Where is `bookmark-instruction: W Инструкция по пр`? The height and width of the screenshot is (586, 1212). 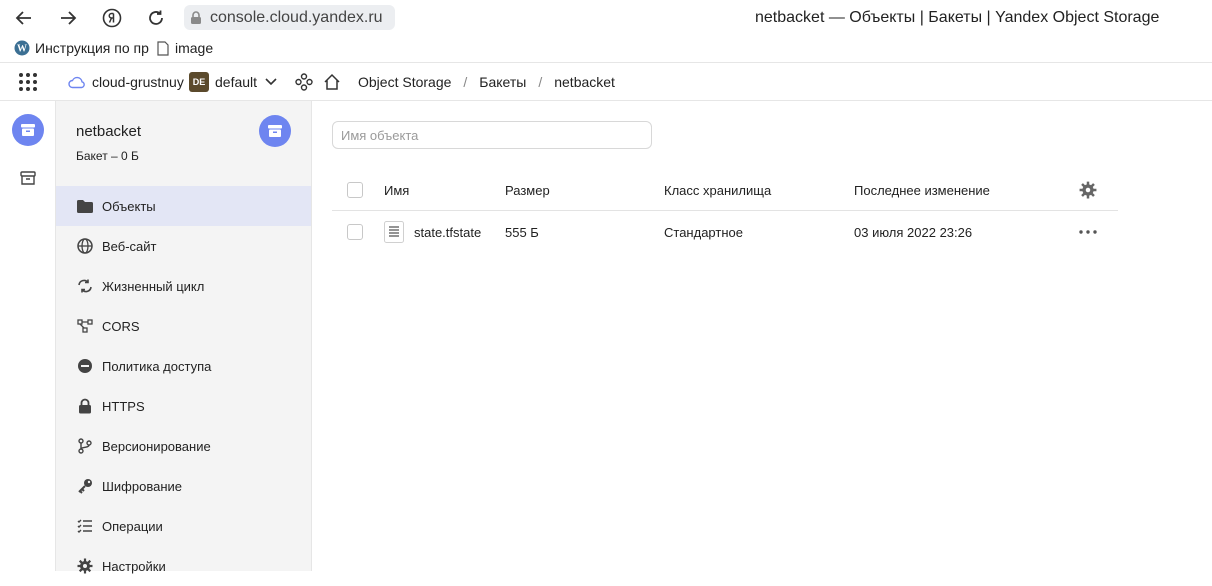 bookmark-instruction: W Инструкция по пр is located at coordinates (81, 48).